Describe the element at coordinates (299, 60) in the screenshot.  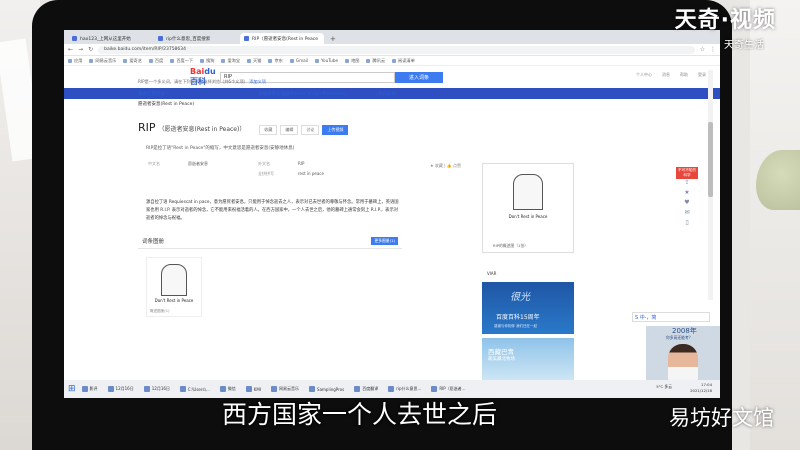
I see `bookmark-item: Gmail` at that location.